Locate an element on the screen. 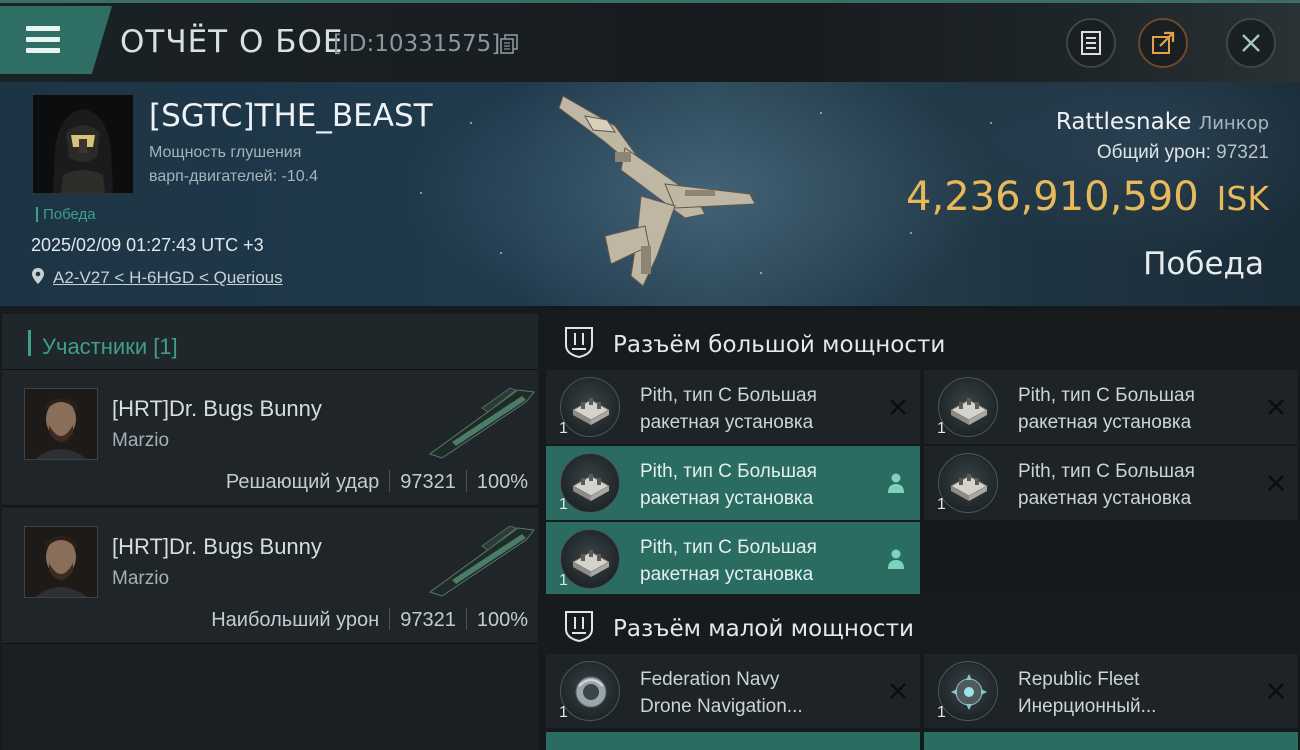 The height and width of the screenshot is (750, 1300). victim-ship-image is located at coordinates (655, 193).